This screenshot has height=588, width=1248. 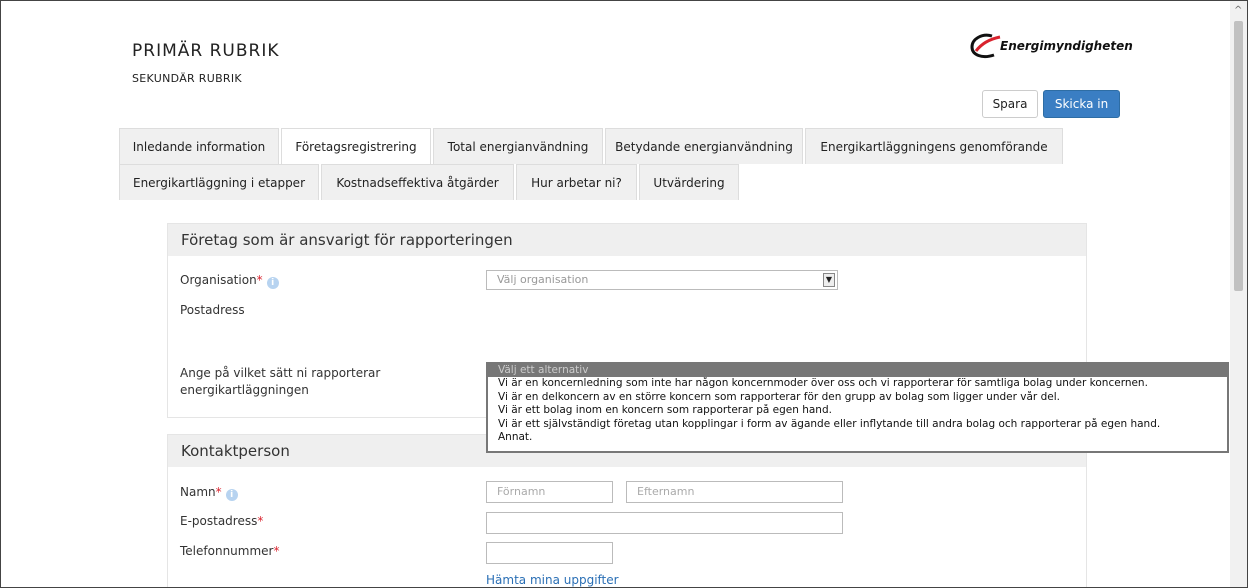 What do you see at coordinates (209, 493) in the screenshot?
I see `name-label: Namn* i` at bounding box center [209, 493].